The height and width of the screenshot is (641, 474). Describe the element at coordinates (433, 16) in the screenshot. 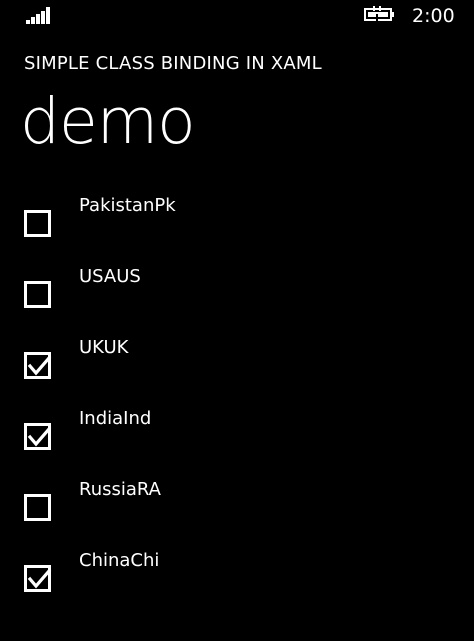

I see `clock-time: 2:00` at that location.